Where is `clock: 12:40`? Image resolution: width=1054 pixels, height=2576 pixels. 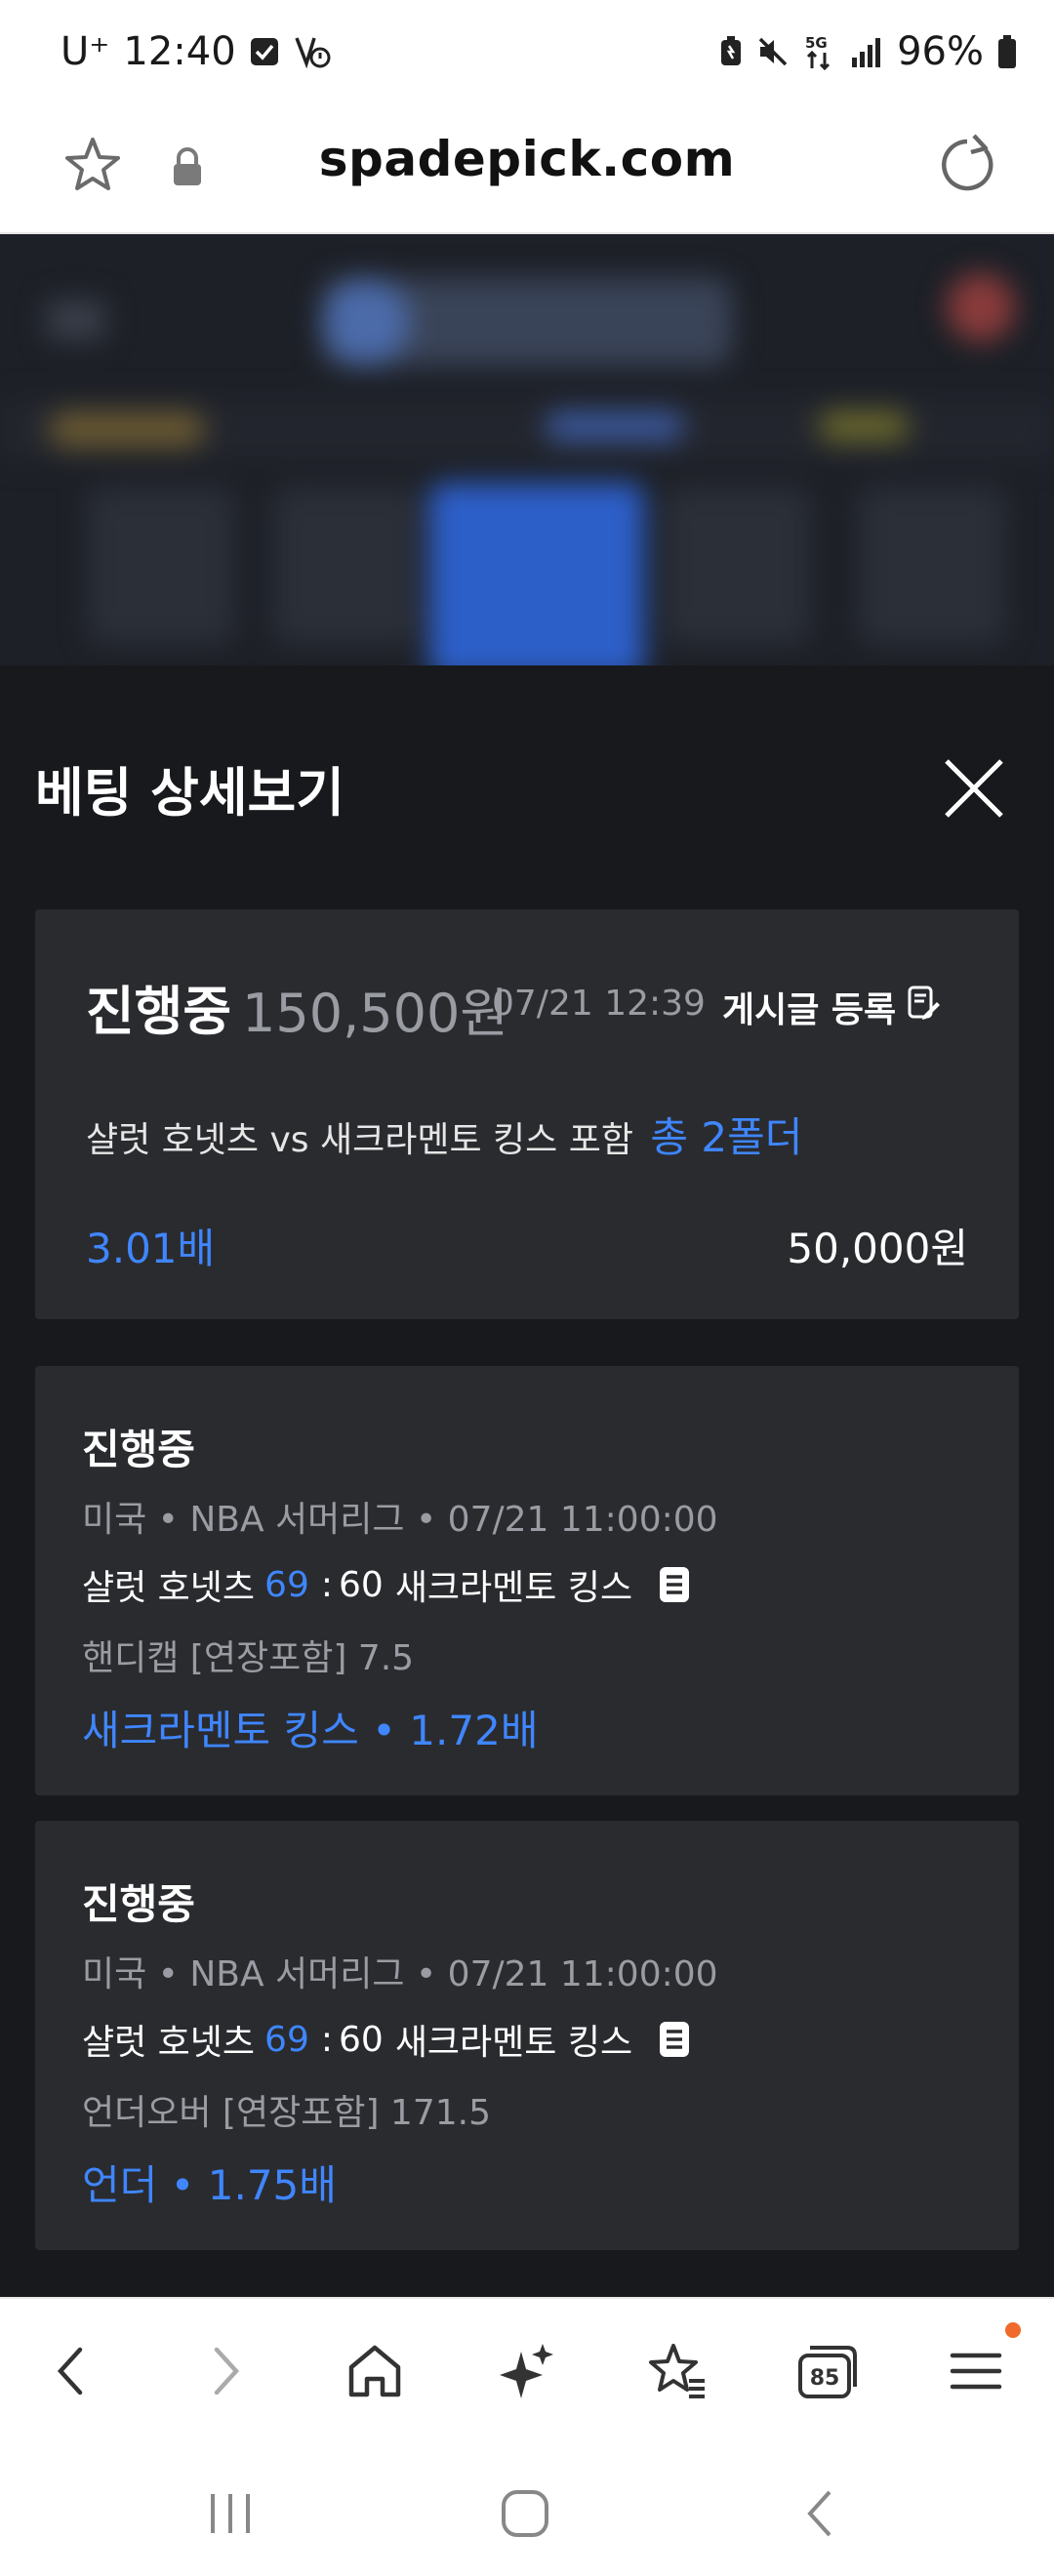 clock: 12:40 is located at coordinates (180, 51).